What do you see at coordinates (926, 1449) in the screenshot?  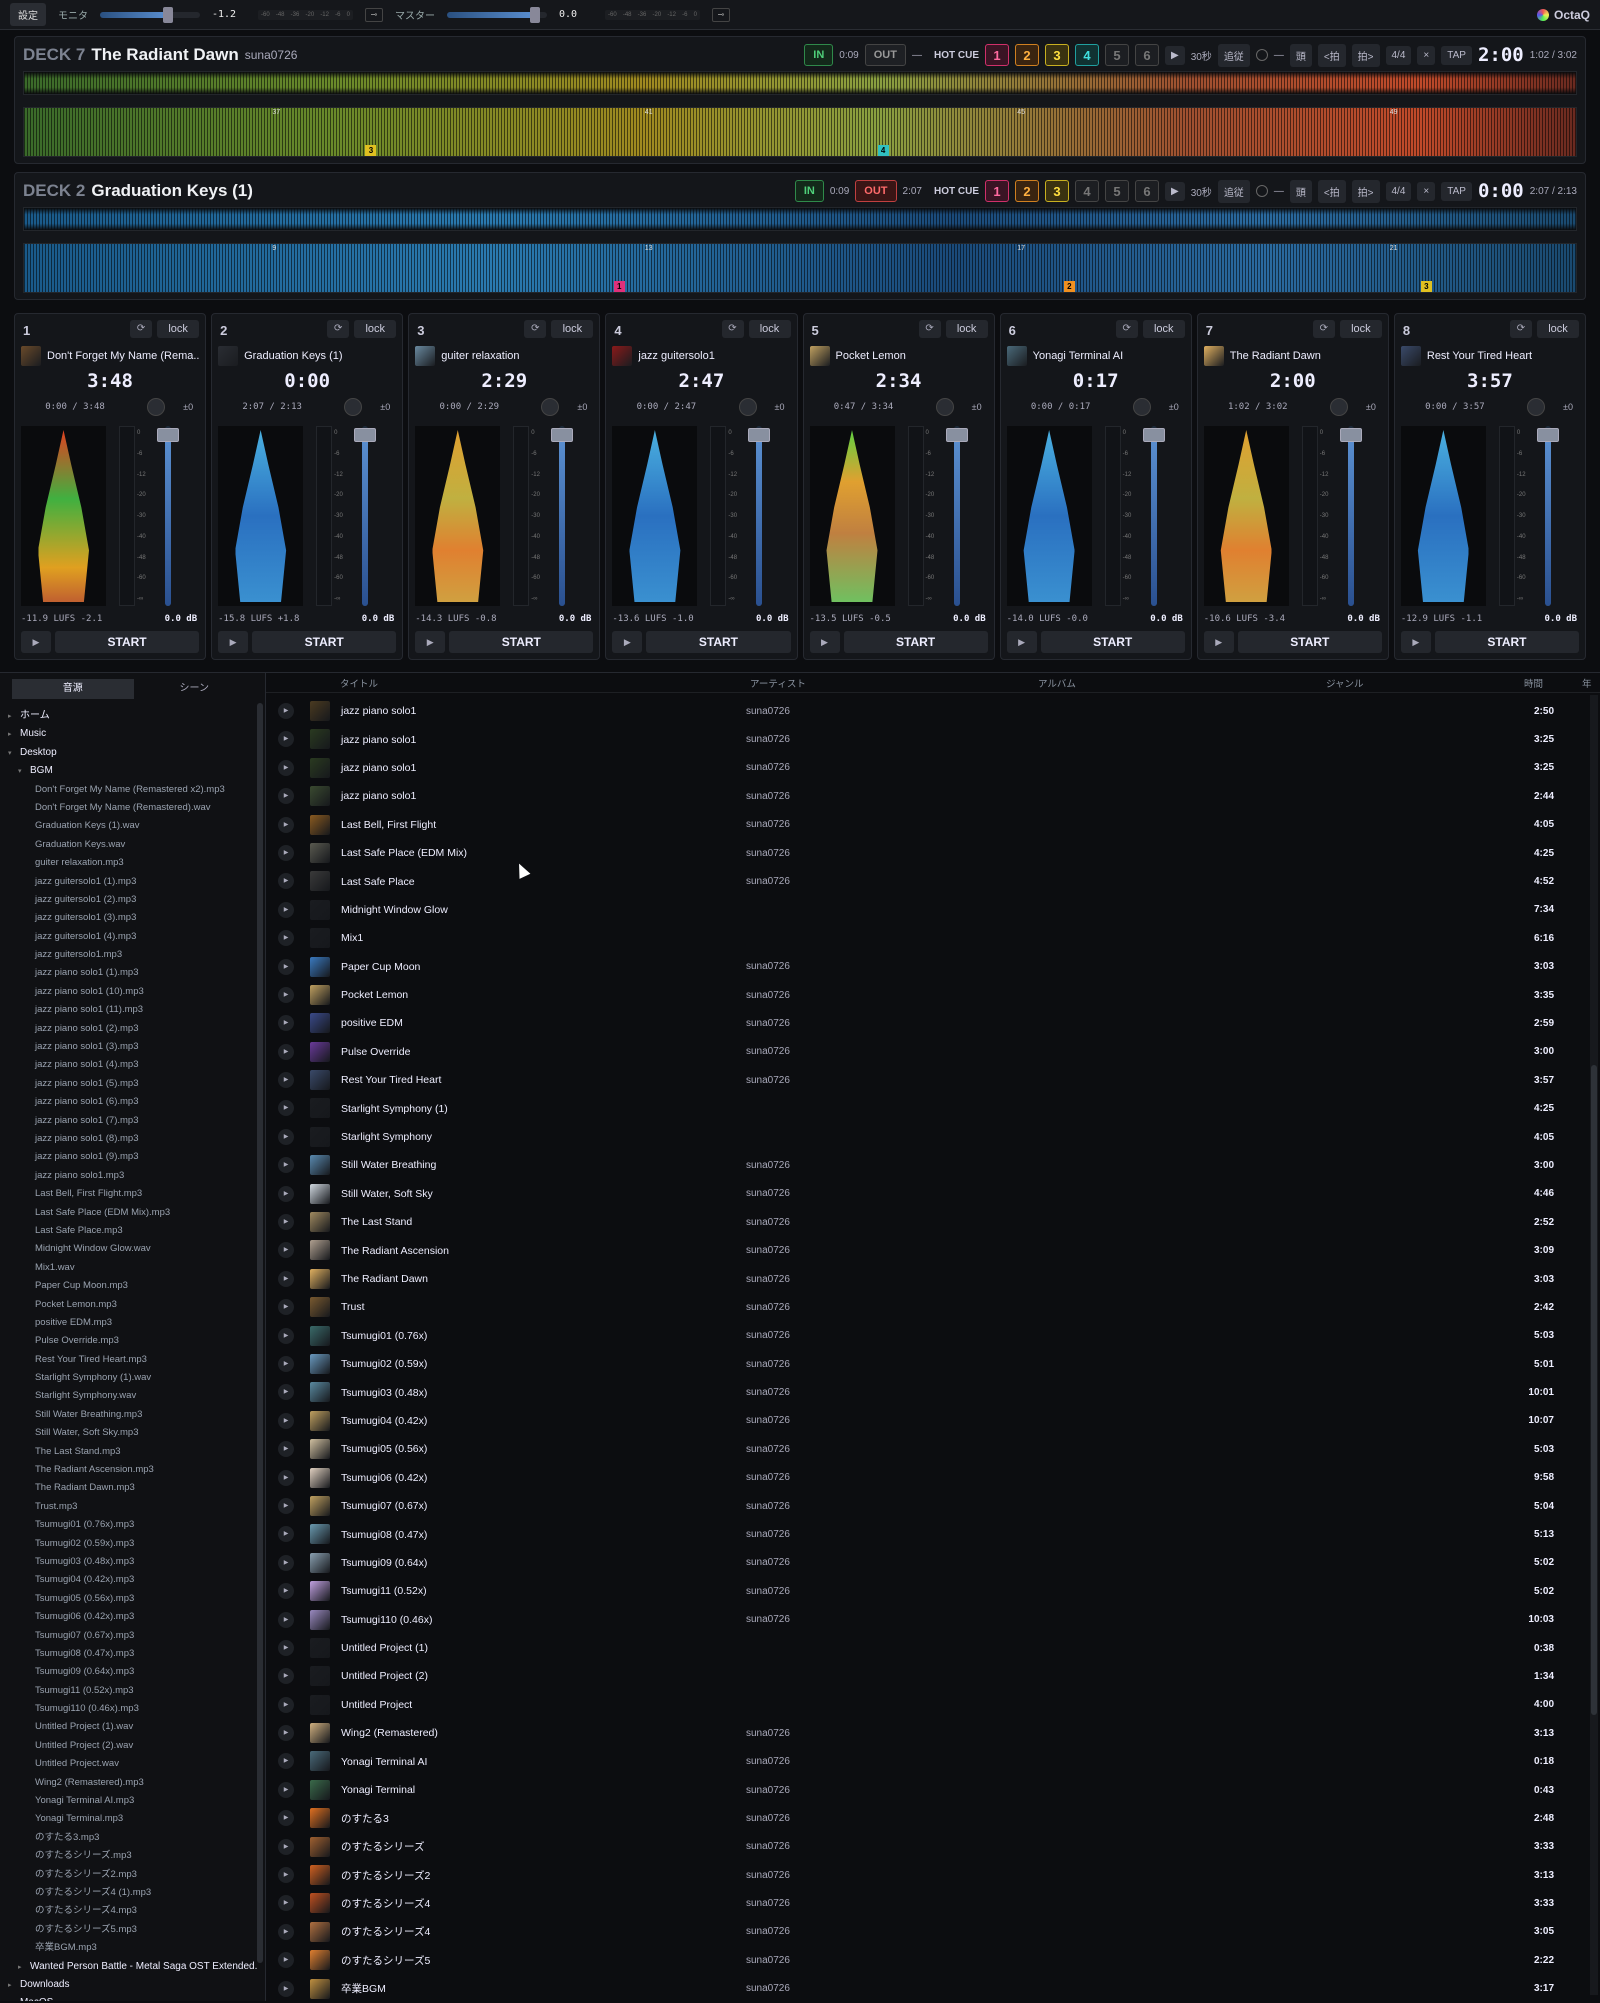 I see `table-row: ▶ Tsumugi05 (0.56x) suna0726 5:03` at bounding box center [926, 1449].